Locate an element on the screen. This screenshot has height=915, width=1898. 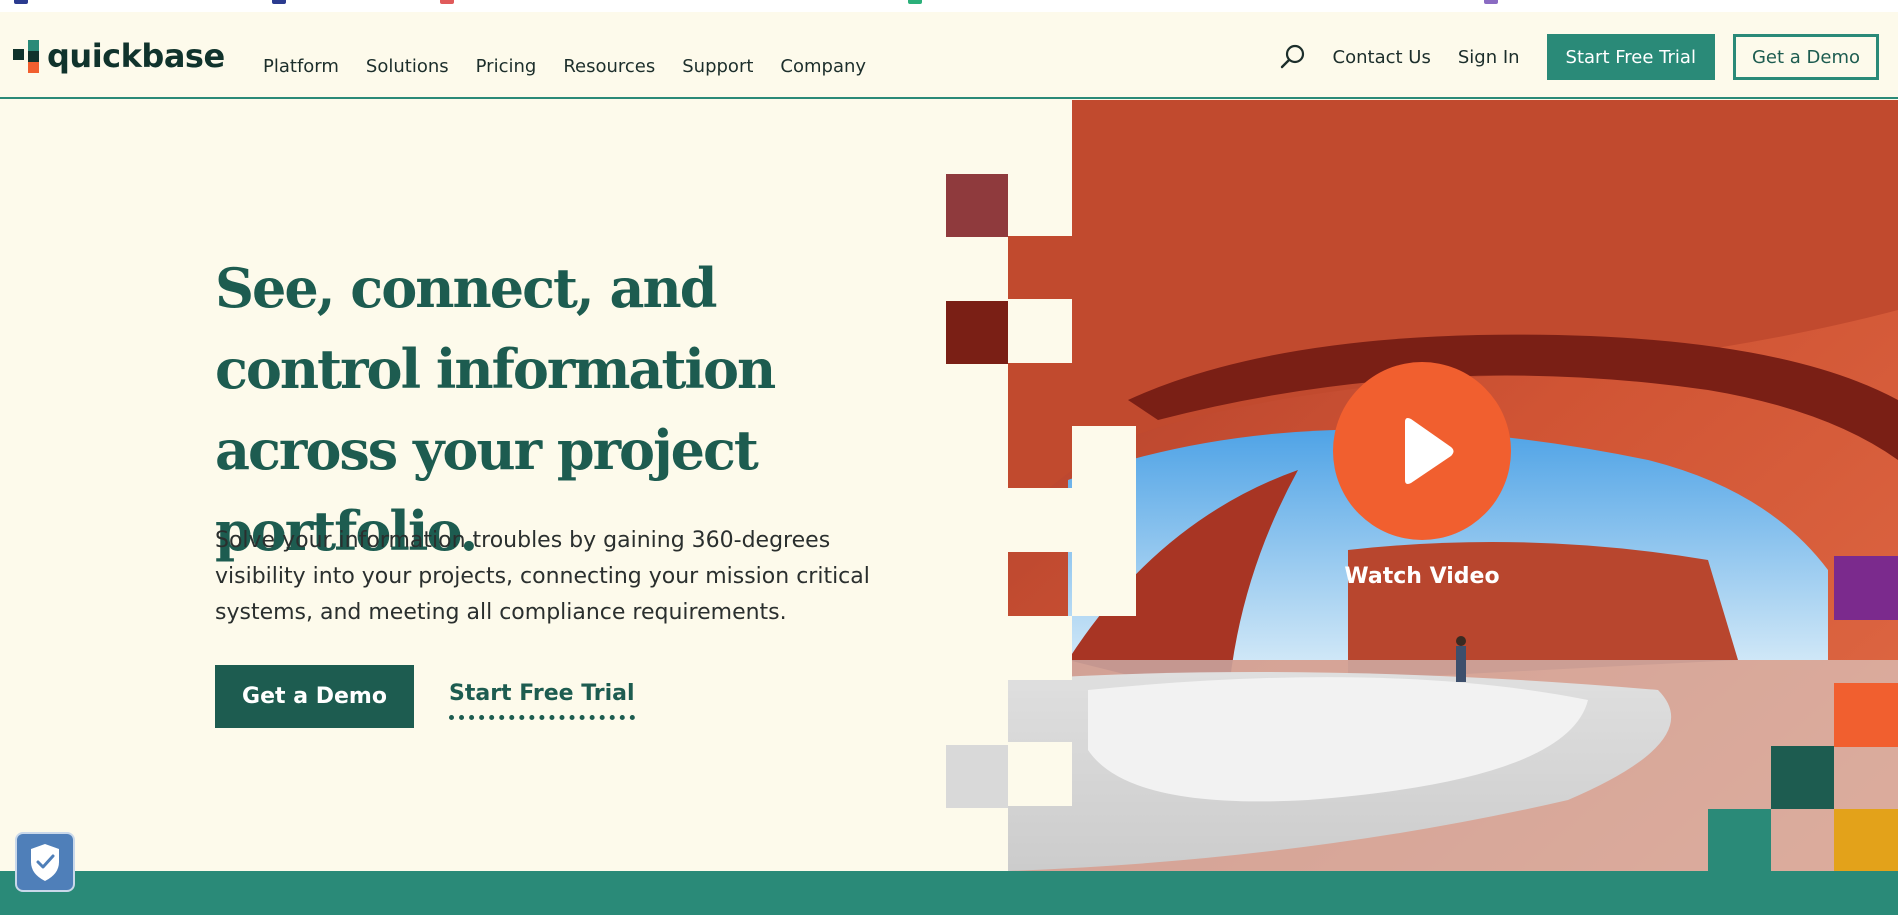
search-icon is located at coordinates (1293, 57).